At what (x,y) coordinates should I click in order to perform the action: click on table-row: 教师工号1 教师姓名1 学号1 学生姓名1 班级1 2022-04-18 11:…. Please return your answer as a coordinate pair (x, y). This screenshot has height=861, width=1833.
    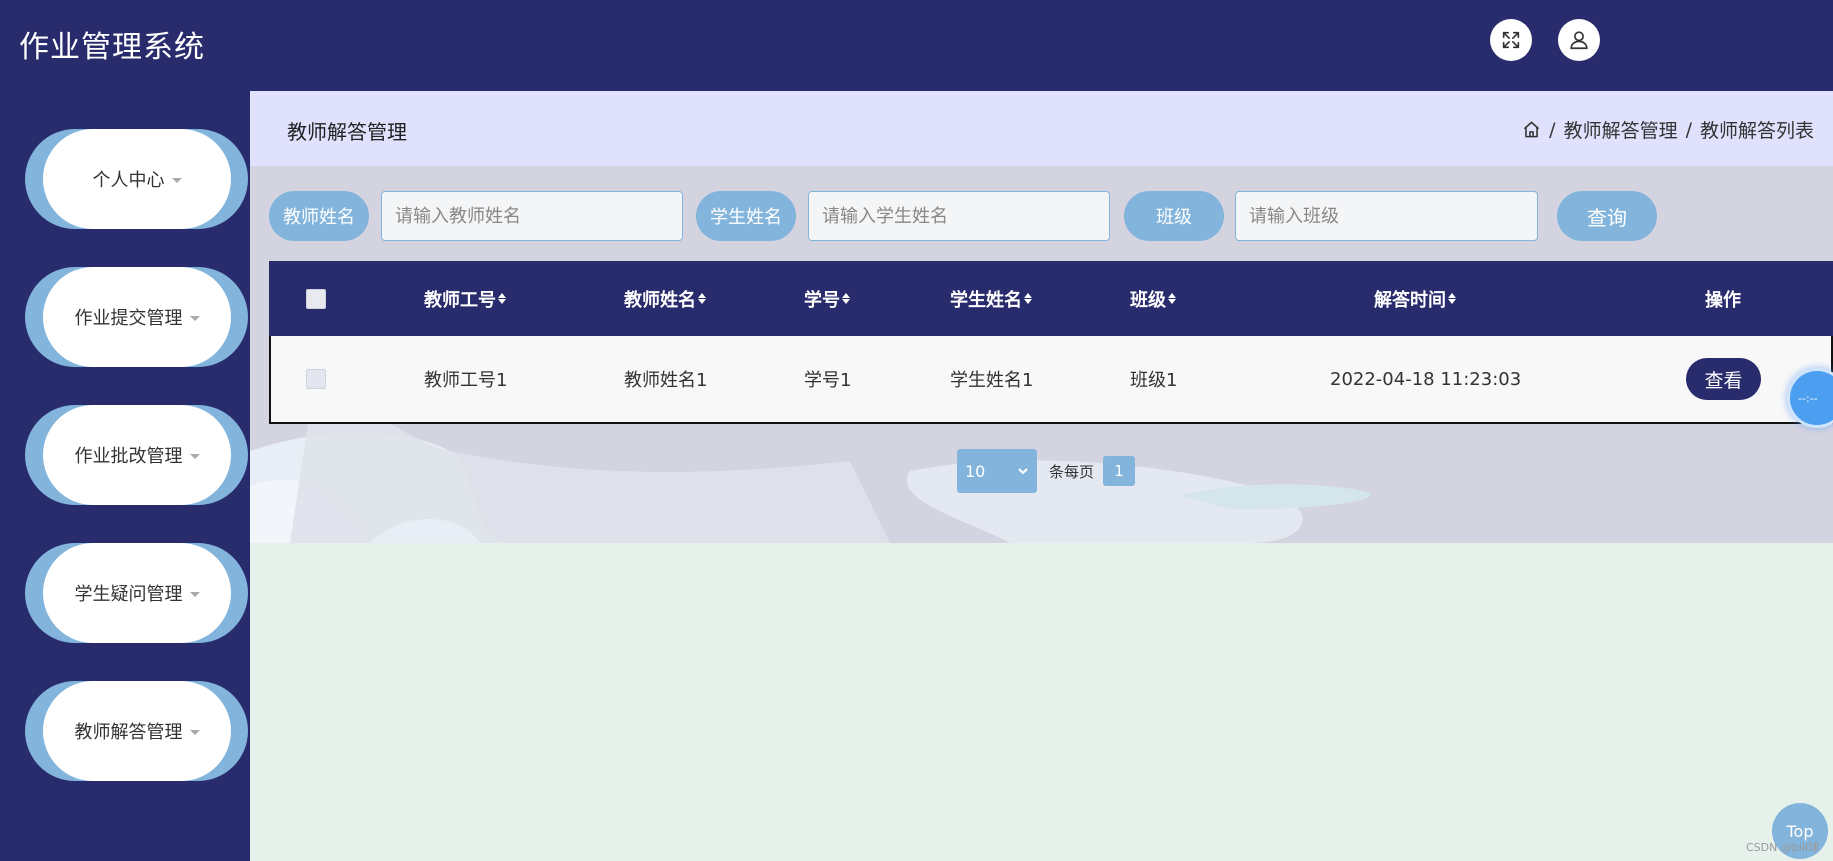
    Looking at the image, I should click on (1051, 380).